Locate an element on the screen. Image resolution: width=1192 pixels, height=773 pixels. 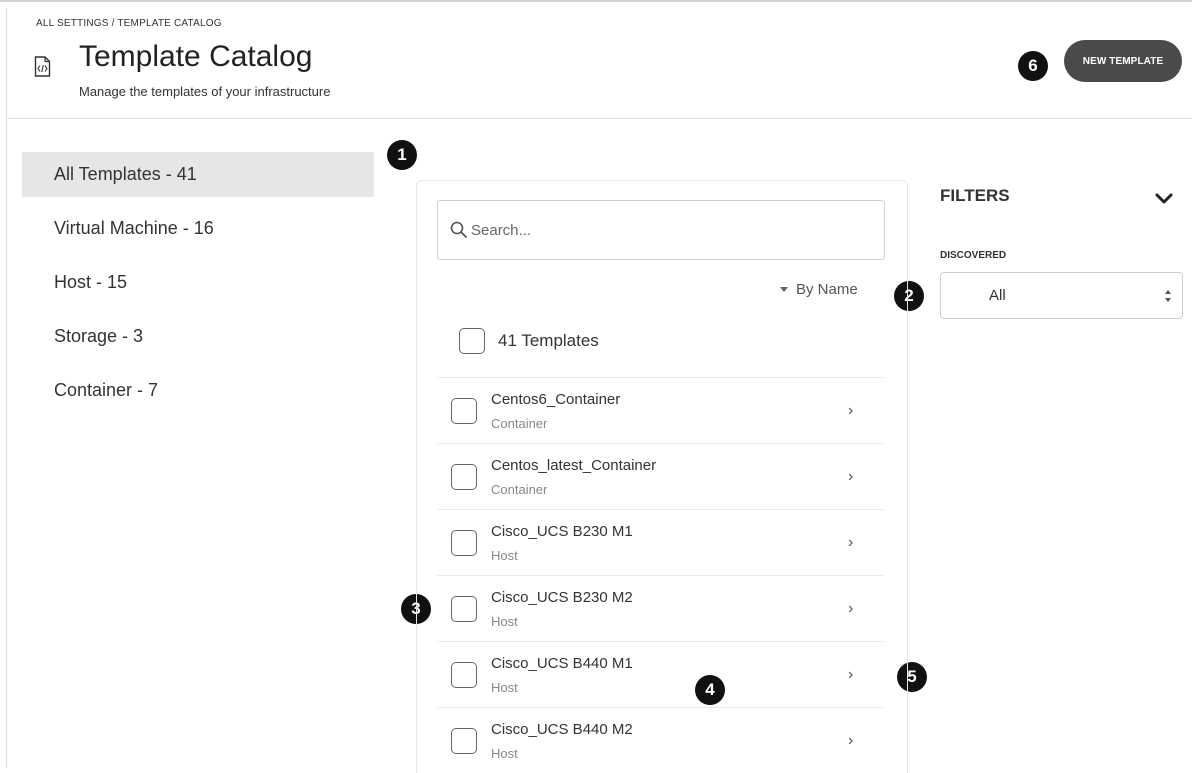
chevron-down-icon is located at coordinates (1164, 199).